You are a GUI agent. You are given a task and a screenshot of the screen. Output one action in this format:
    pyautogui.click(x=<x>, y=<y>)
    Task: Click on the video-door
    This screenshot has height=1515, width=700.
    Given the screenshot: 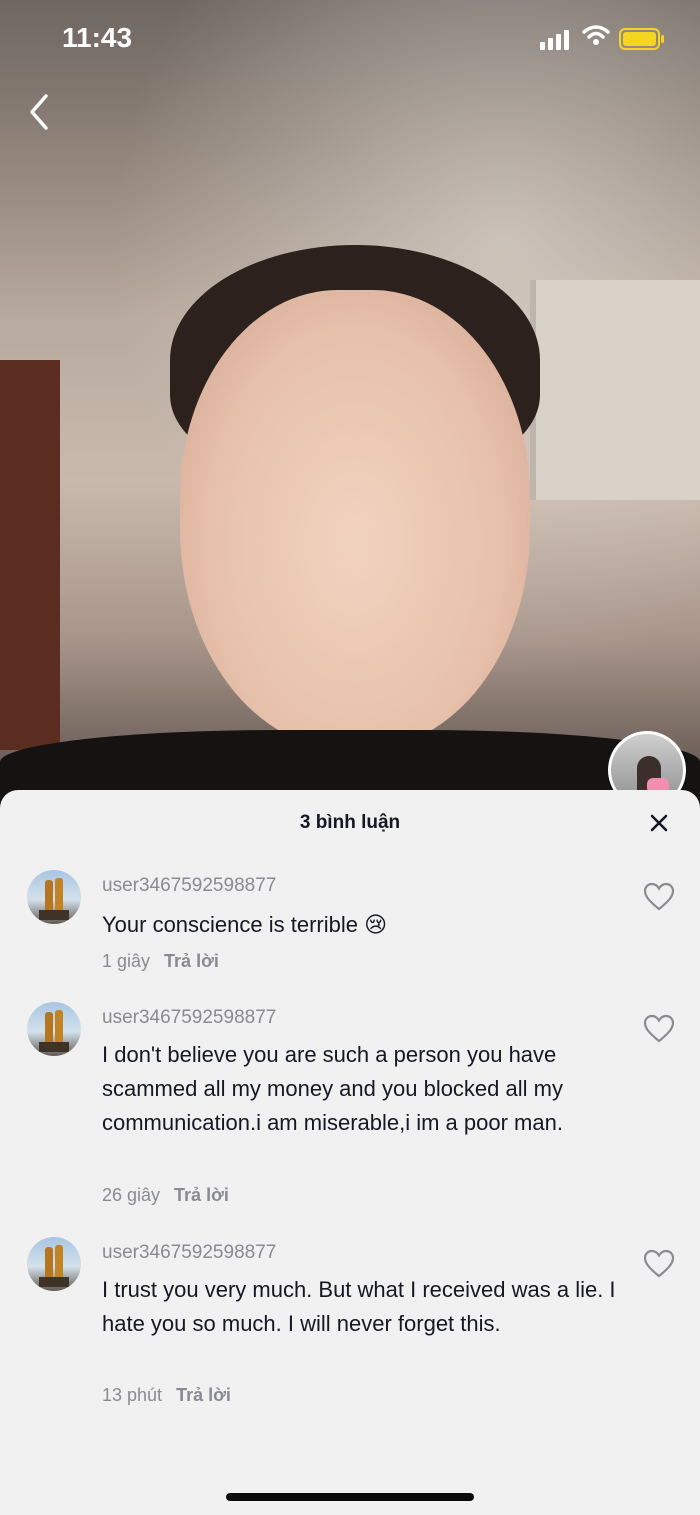 What is the action you would take?
    pyautogui.click(x=30, y=555)
    